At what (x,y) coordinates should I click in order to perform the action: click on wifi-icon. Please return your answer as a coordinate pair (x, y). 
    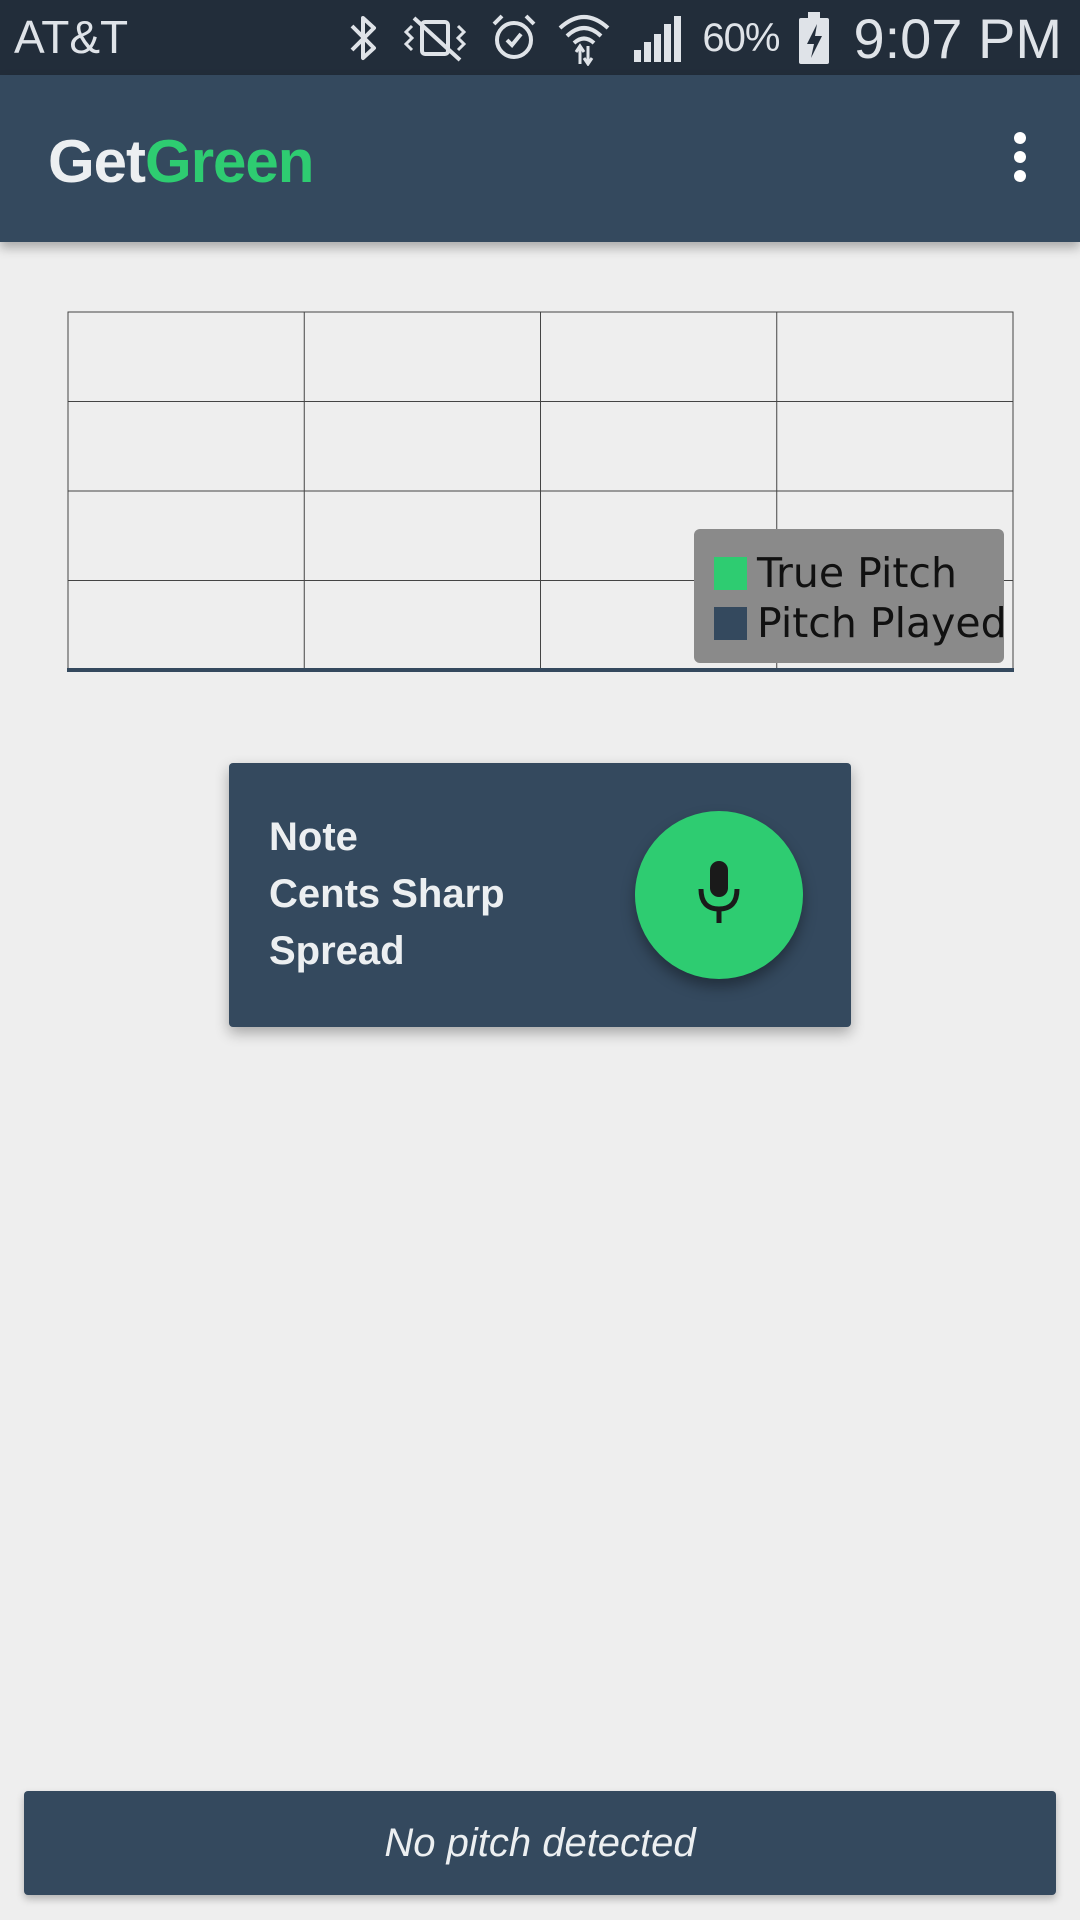
    Looking at the image, I should click on (584, 38).